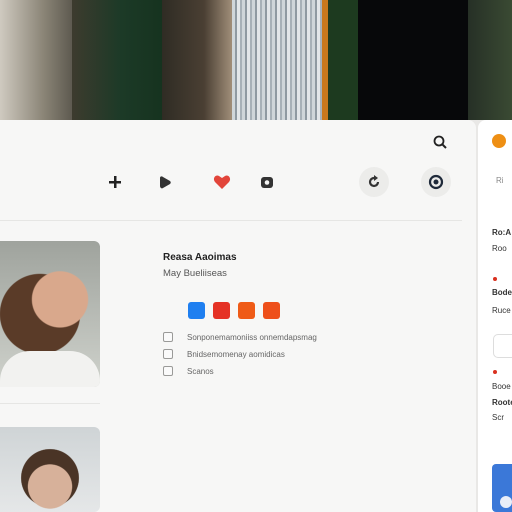 The width and height of the screenshot is (512, 512). Describe the element at coordinates (238, 182) in the screenshot. I see `toolbar` at that location.